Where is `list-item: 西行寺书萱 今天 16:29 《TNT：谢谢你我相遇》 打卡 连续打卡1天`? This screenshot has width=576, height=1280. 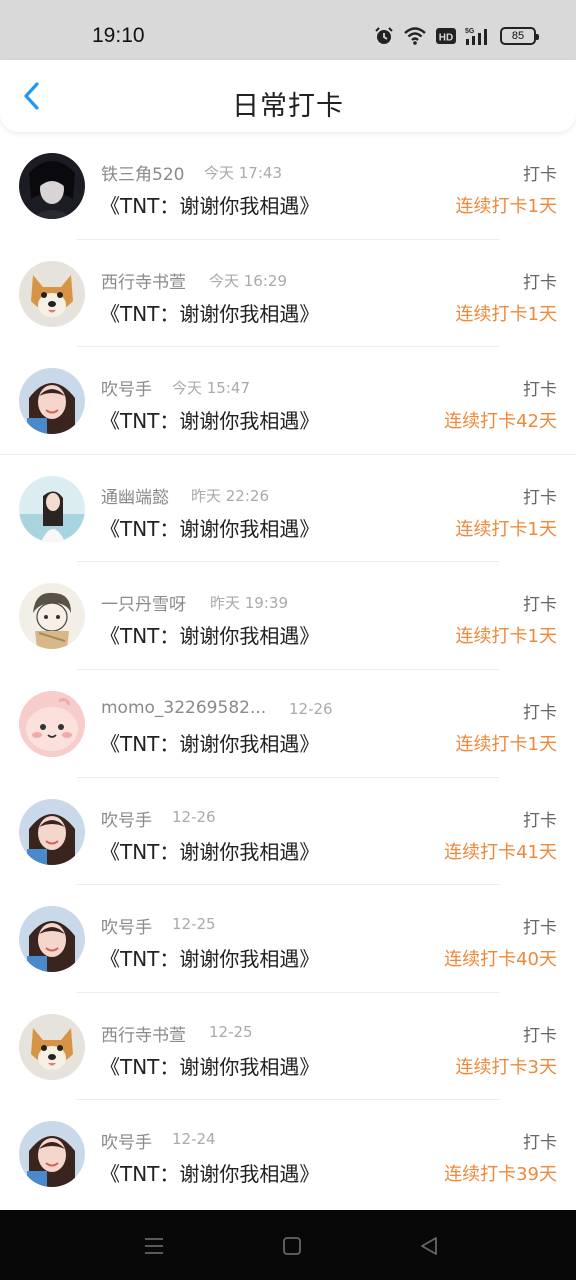 list-item: 西行寺书萱 今天 16:29 《TNT：谢谢你我相遇》 打卡 连续打卡1天 is located at coordinates (288, 294).